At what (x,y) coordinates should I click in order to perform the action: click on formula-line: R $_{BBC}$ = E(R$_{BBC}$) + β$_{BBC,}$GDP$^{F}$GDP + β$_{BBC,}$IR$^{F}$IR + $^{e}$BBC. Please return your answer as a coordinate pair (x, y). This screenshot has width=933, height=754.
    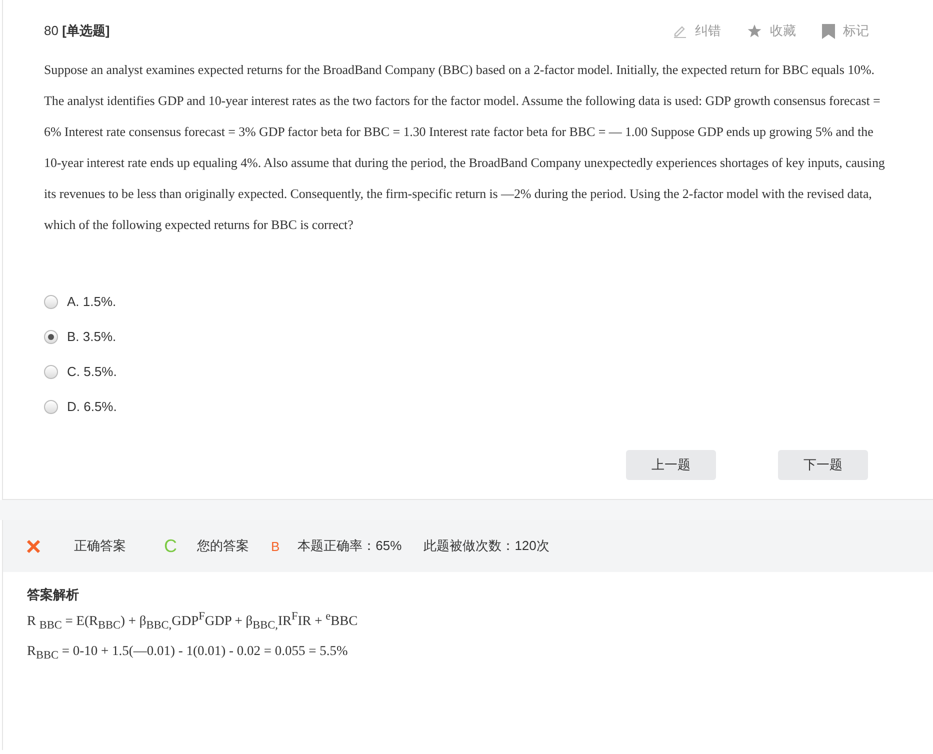
    Looking at the image, I should click on (193, 621).